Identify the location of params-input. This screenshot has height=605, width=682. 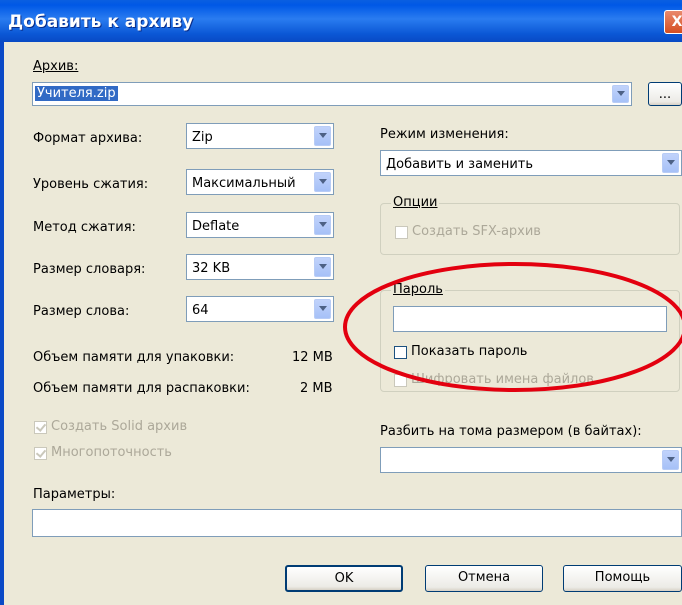
(357, 523).